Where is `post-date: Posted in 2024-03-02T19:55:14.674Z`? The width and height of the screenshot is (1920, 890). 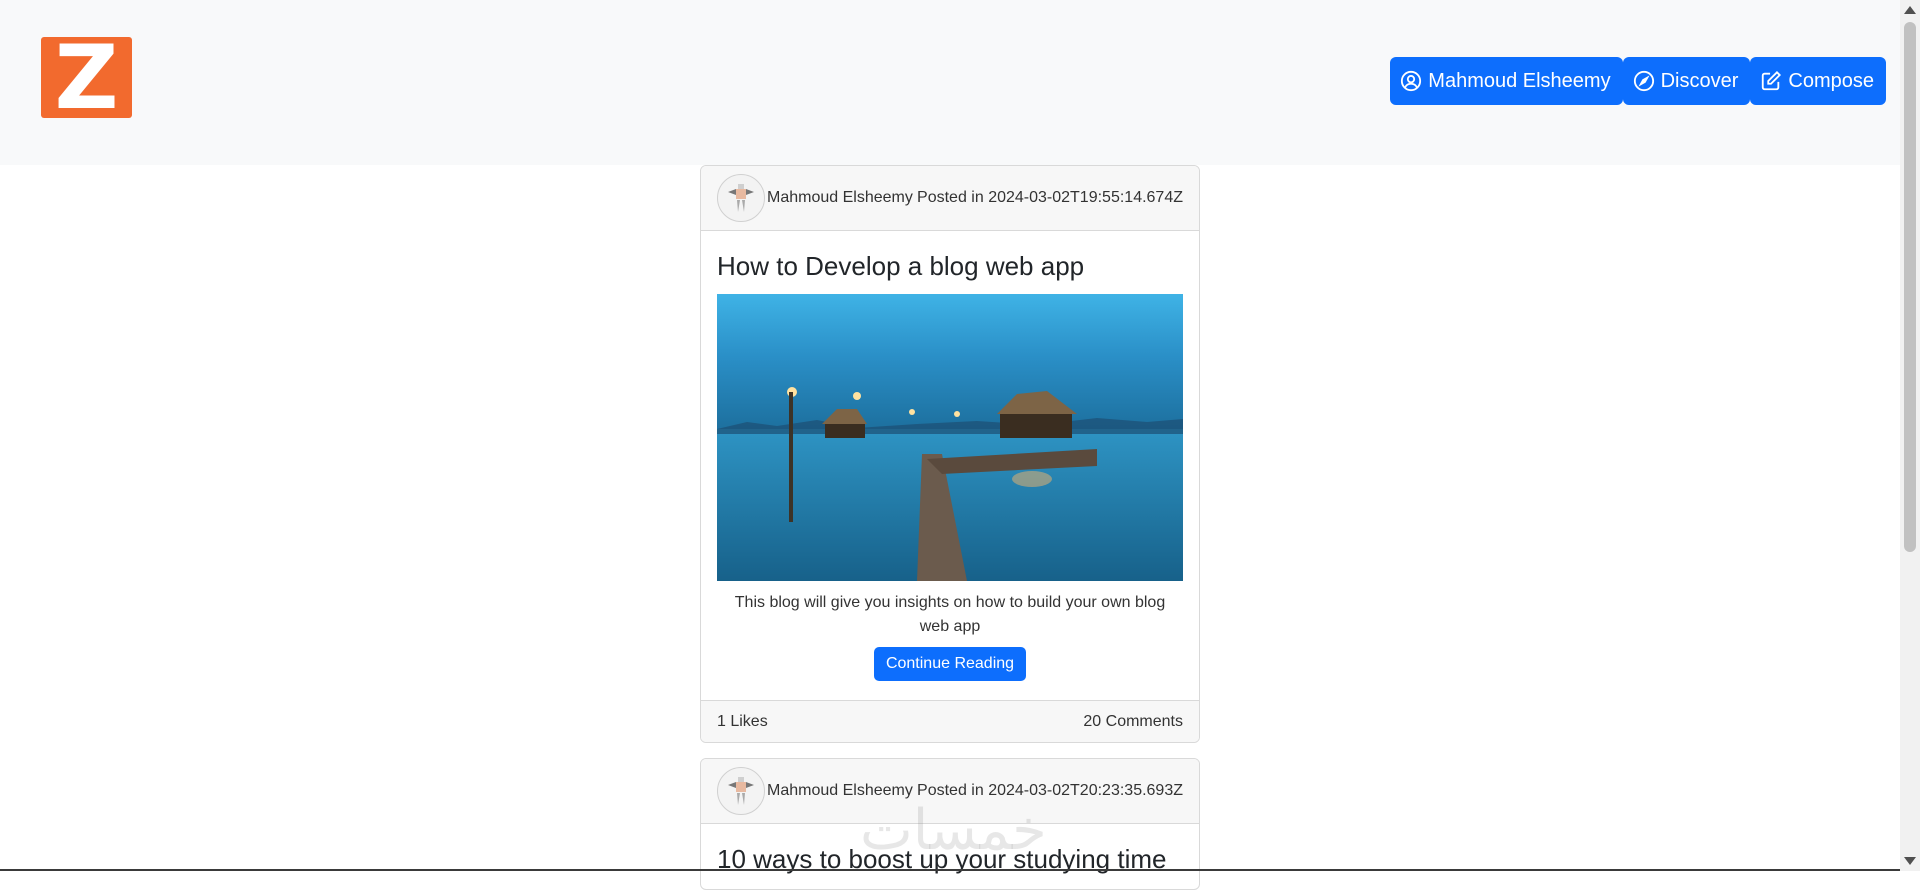
post-date: Posted in 2024-03-02T19:55:14.674Z is located at coordinates (1050, 197).